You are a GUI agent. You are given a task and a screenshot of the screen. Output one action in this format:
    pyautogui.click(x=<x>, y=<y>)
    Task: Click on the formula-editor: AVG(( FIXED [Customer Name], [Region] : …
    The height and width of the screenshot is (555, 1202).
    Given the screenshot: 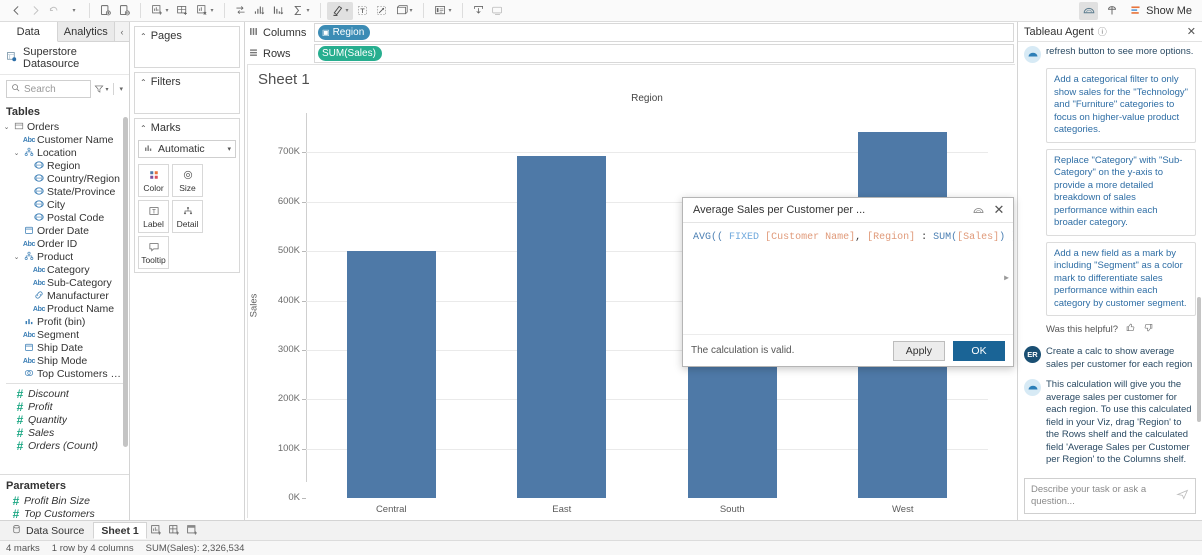 What is the action you would take?
    pyautogui.click(x=848, y=278)
    